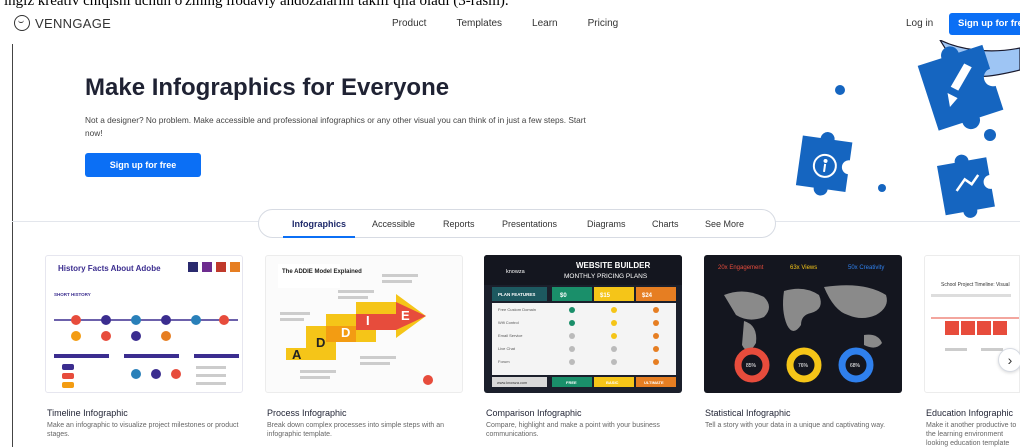 This screenshot has height=447, width=1020. I want to click on addie-thumbnail-art: The ADDIE Model Explained A D D I E, so click(355, 324).